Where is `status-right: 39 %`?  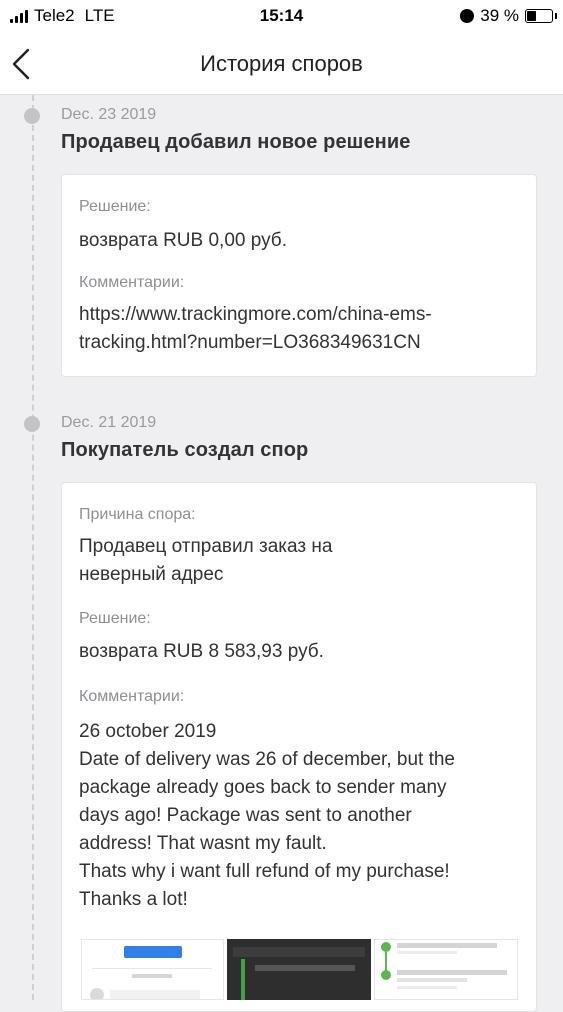 status-right: 39 % is located at coordinates (508, 16).